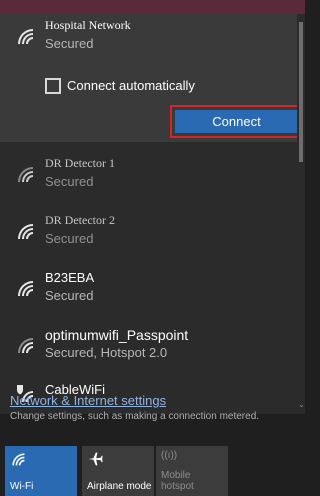  I want to click on network-item-b23eba: B23EBA Secured, so click(148, 291).